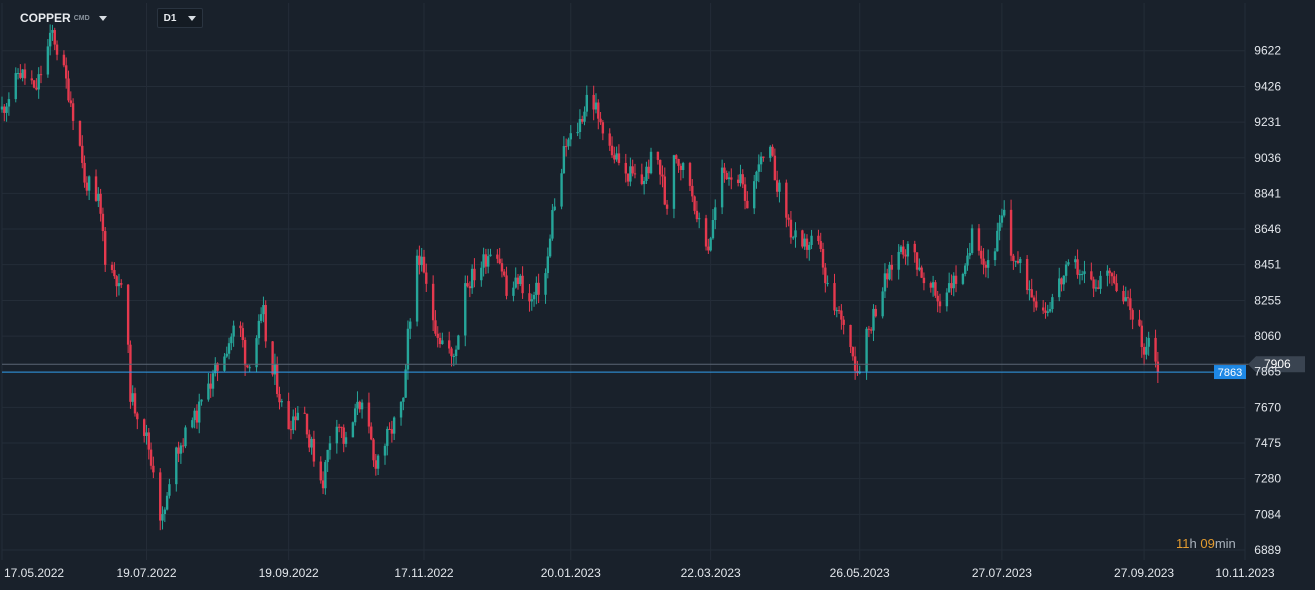 This screenshot has width=1315, height=590. Describe the element at coordinates (180, 18) in the screenshot. I see `timeframe-selector: D1` at that location.